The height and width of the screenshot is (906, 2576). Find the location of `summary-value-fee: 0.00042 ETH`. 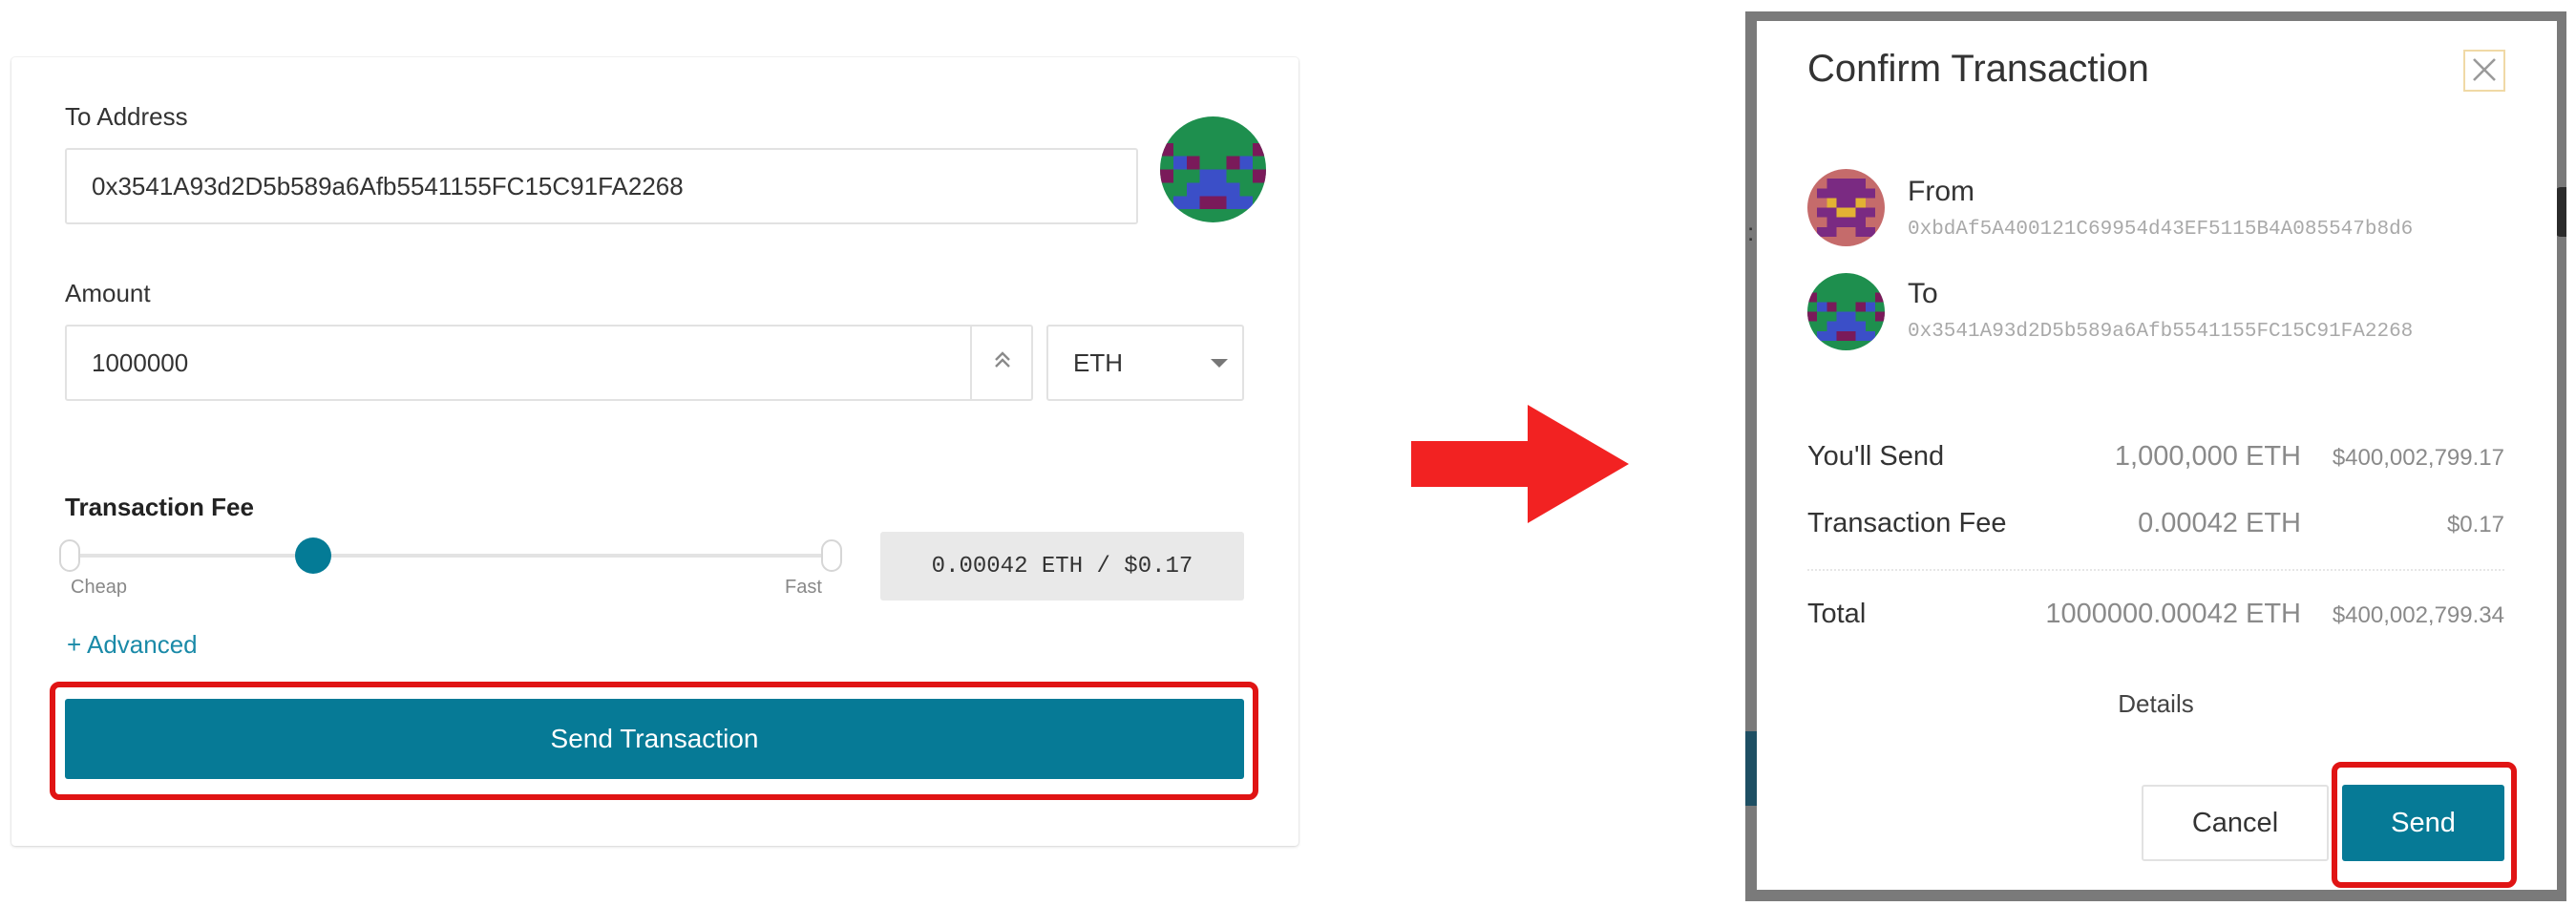

summary-value-fee: 0.00042 ETH is located at coordinates (2219, 523).